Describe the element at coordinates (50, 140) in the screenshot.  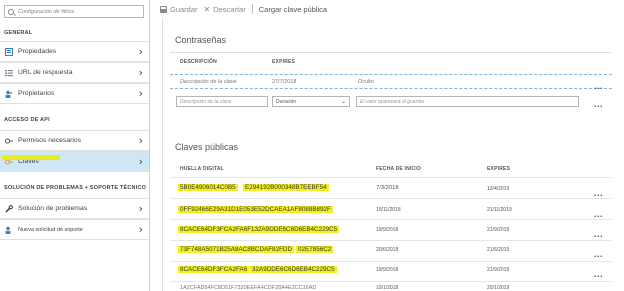
I see `sidebar-item-label: Permisos necesarios` at that location.